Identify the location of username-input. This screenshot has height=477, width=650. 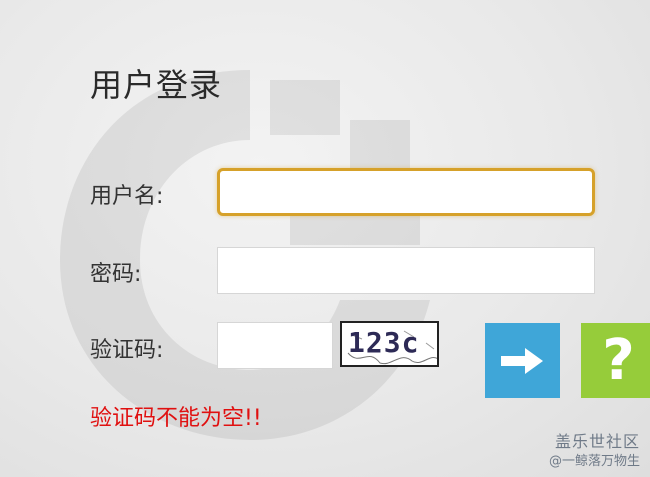
(406, 192).